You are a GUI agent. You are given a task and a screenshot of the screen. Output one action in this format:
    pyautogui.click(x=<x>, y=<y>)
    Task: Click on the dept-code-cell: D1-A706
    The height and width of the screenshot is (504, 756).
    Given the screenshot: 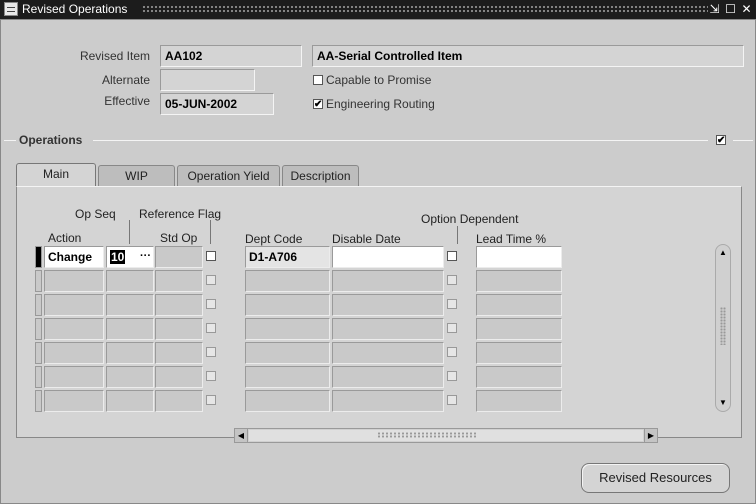 What is the action you would take?
    pyautogui.click(x=287, y=257)
    